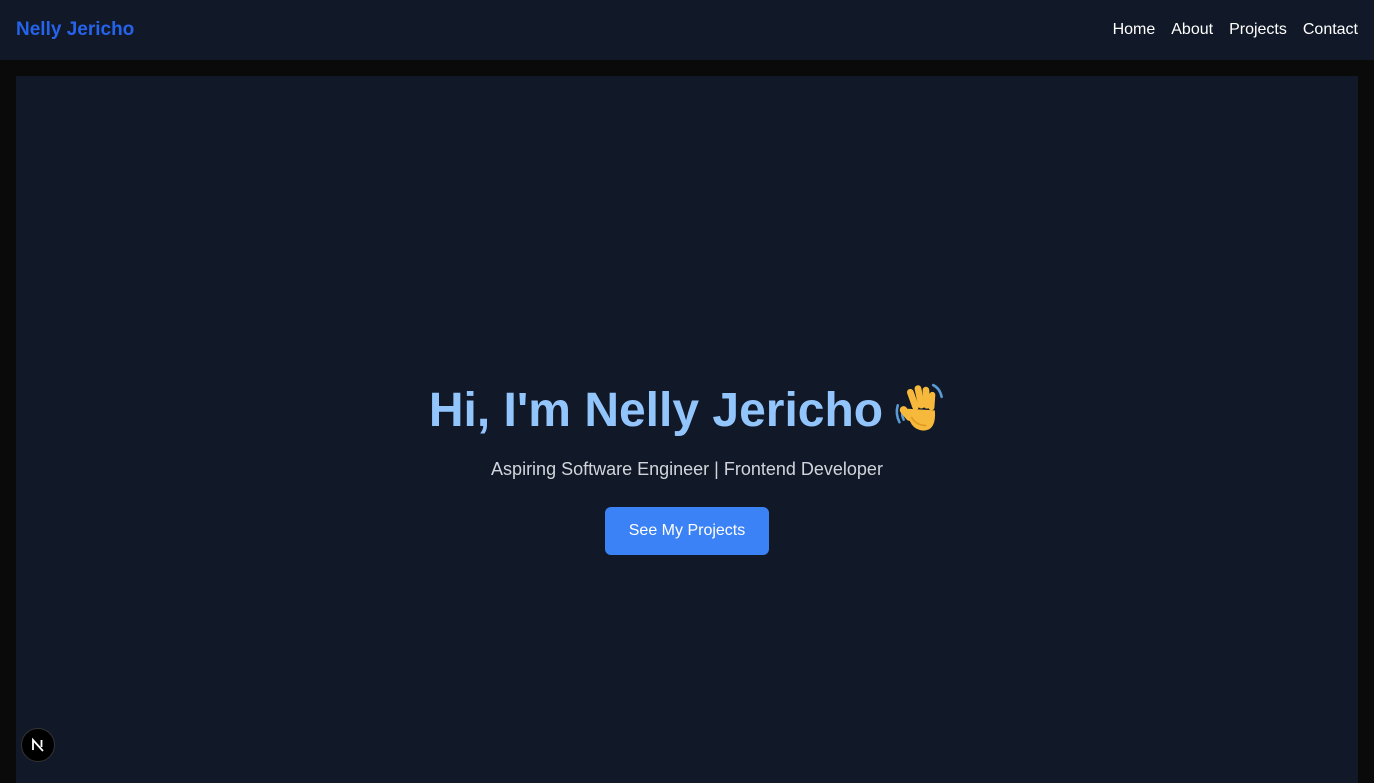 This screenshot has width=1374, height=783. What do you see at coordinates (1330, 30) in the screenshot?
I see `nav-link-contact: Contact` at bounding box center [1330, 30].